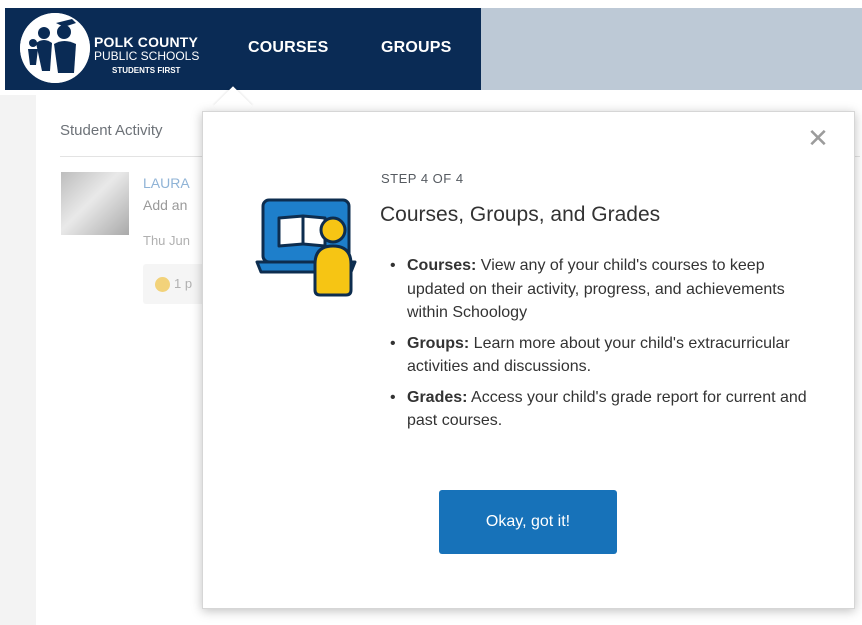 This screenshot has height=625, width=862. I want to click on school-logo-icon, so click(55, 48).